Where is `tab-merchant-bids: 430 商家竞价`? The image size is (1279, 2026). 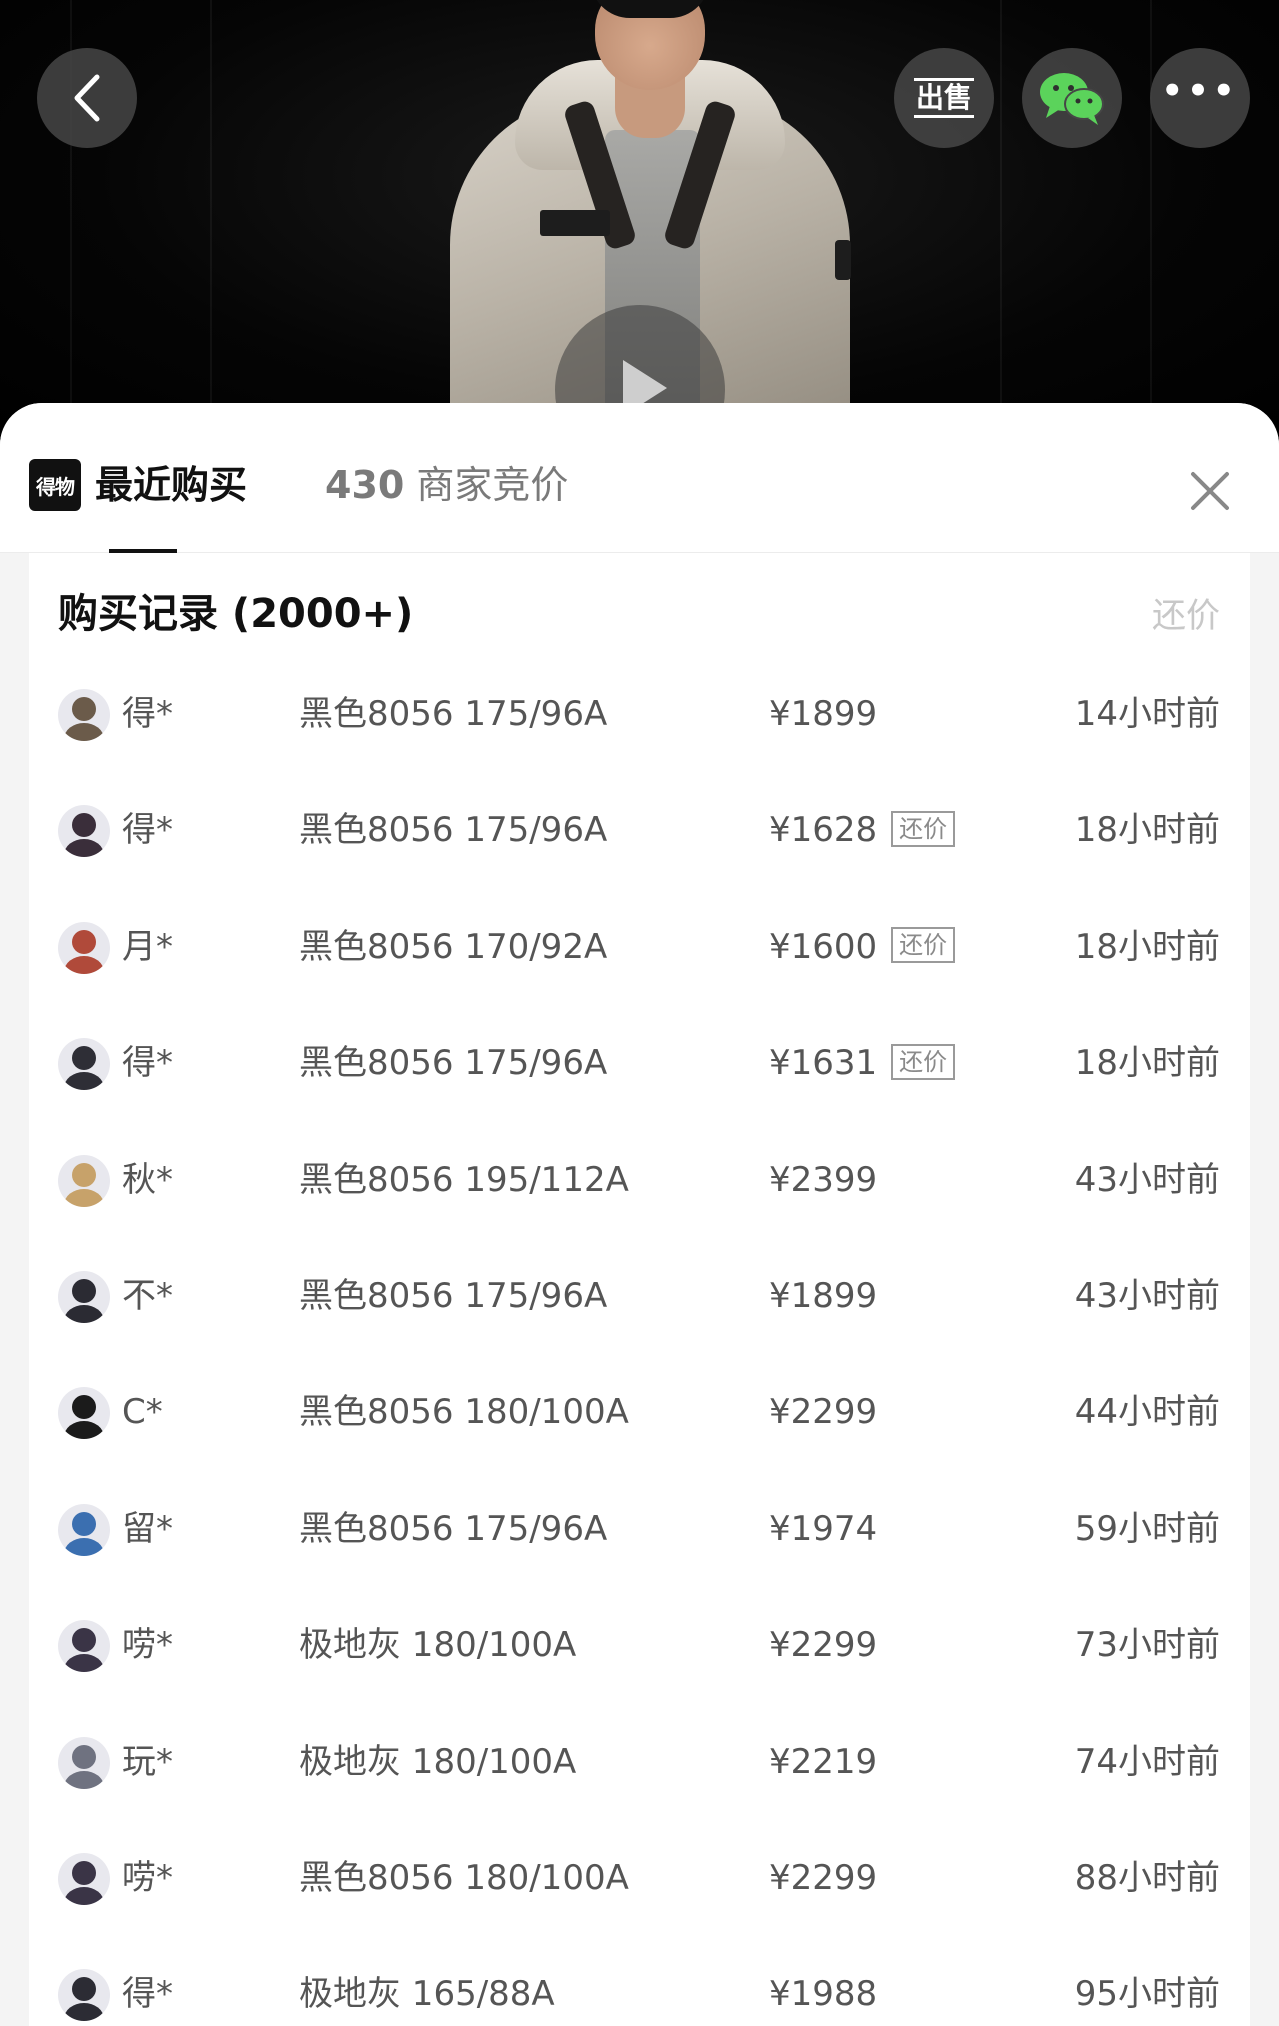 tab-merchant-bids: 430 商家竞价 is located at coordinates (446, 485).